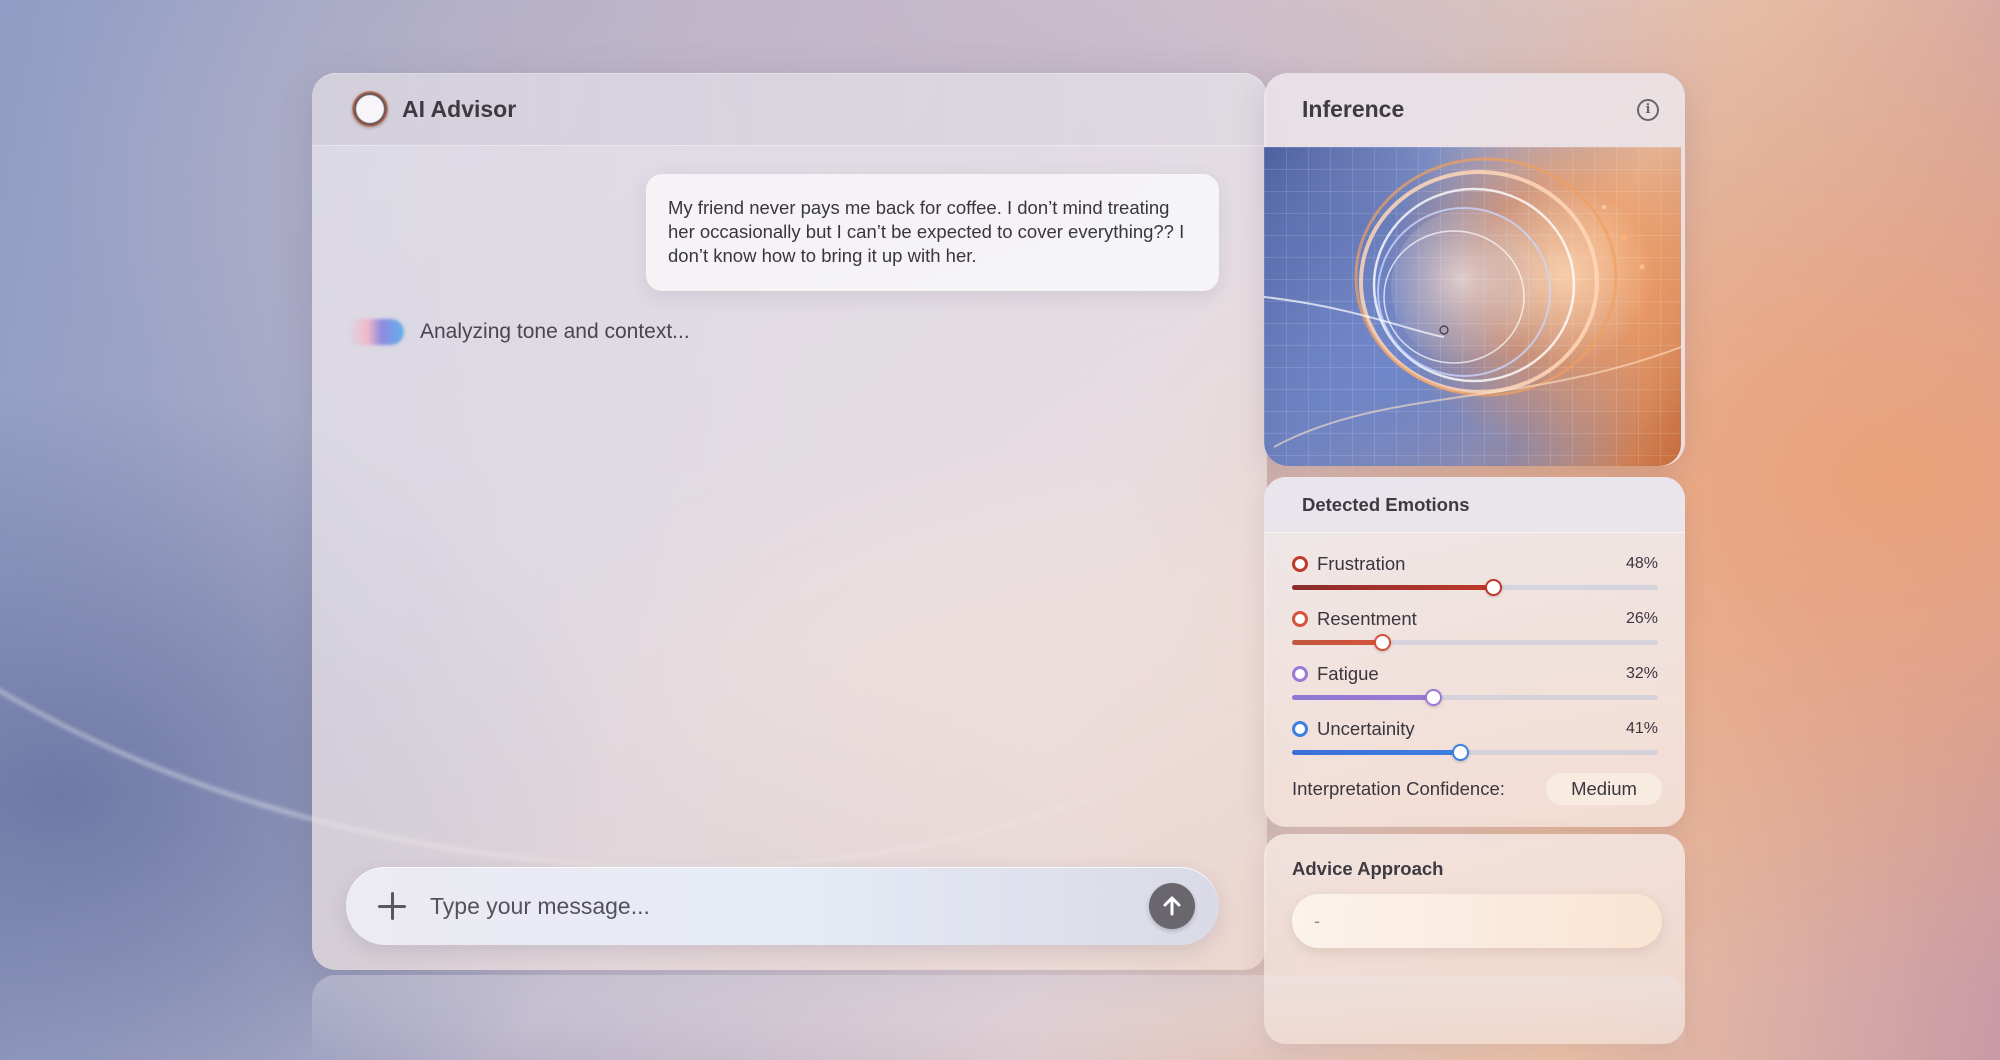 Image resolution: width=2000 pixels, height=1060 pixels. I want to click on plus-icon, so click(392, 906).